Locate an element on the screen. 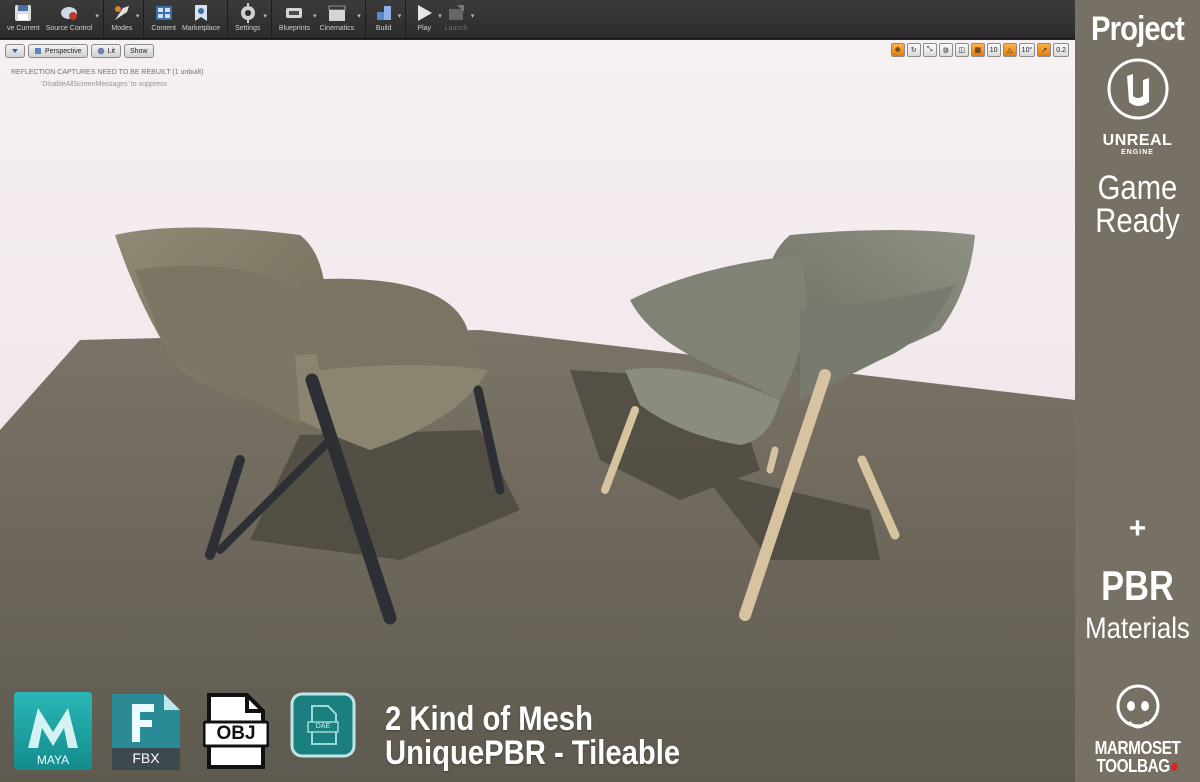  save-current-button: ve Current is located at coordinates (23, 19).